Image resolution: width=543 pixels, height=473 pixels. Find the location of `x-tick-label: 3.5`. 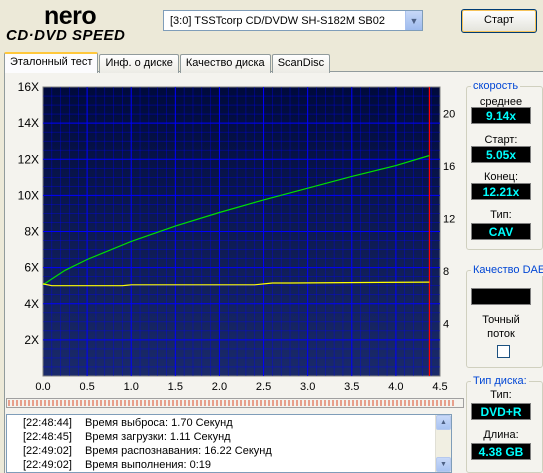

x-tick-label: 3.5 is located at coordinates (351, 387).